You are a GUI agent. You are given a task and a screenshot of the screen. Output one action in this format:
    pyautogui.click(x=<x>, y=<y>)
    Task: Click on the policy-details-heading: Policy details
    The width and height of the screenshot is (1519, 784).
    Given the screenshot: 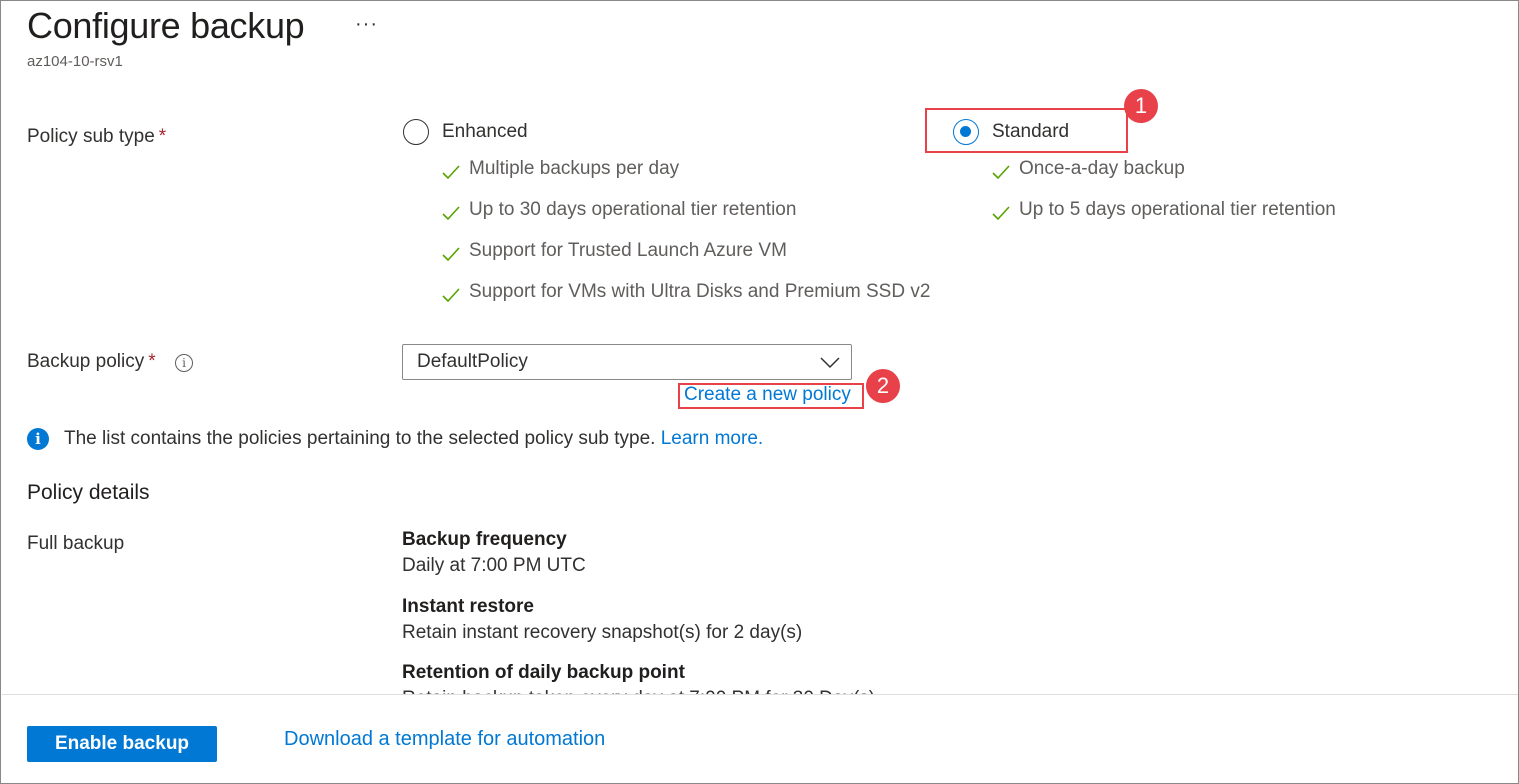 What is the action you would take?
    pyautogui.click(x=88, y=492)
    